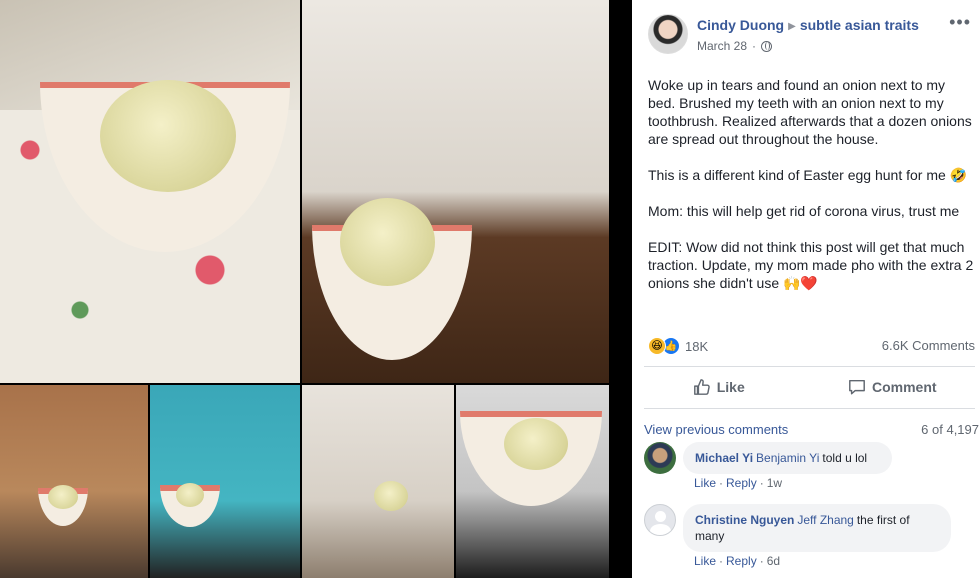  I want to click on more-options-icon: •••, so click(960, 22).